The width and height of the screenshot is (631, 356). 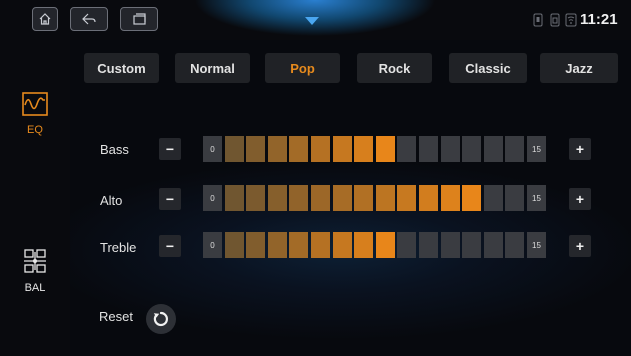 I want to click on recents-icon, so click(x=139, y=19).